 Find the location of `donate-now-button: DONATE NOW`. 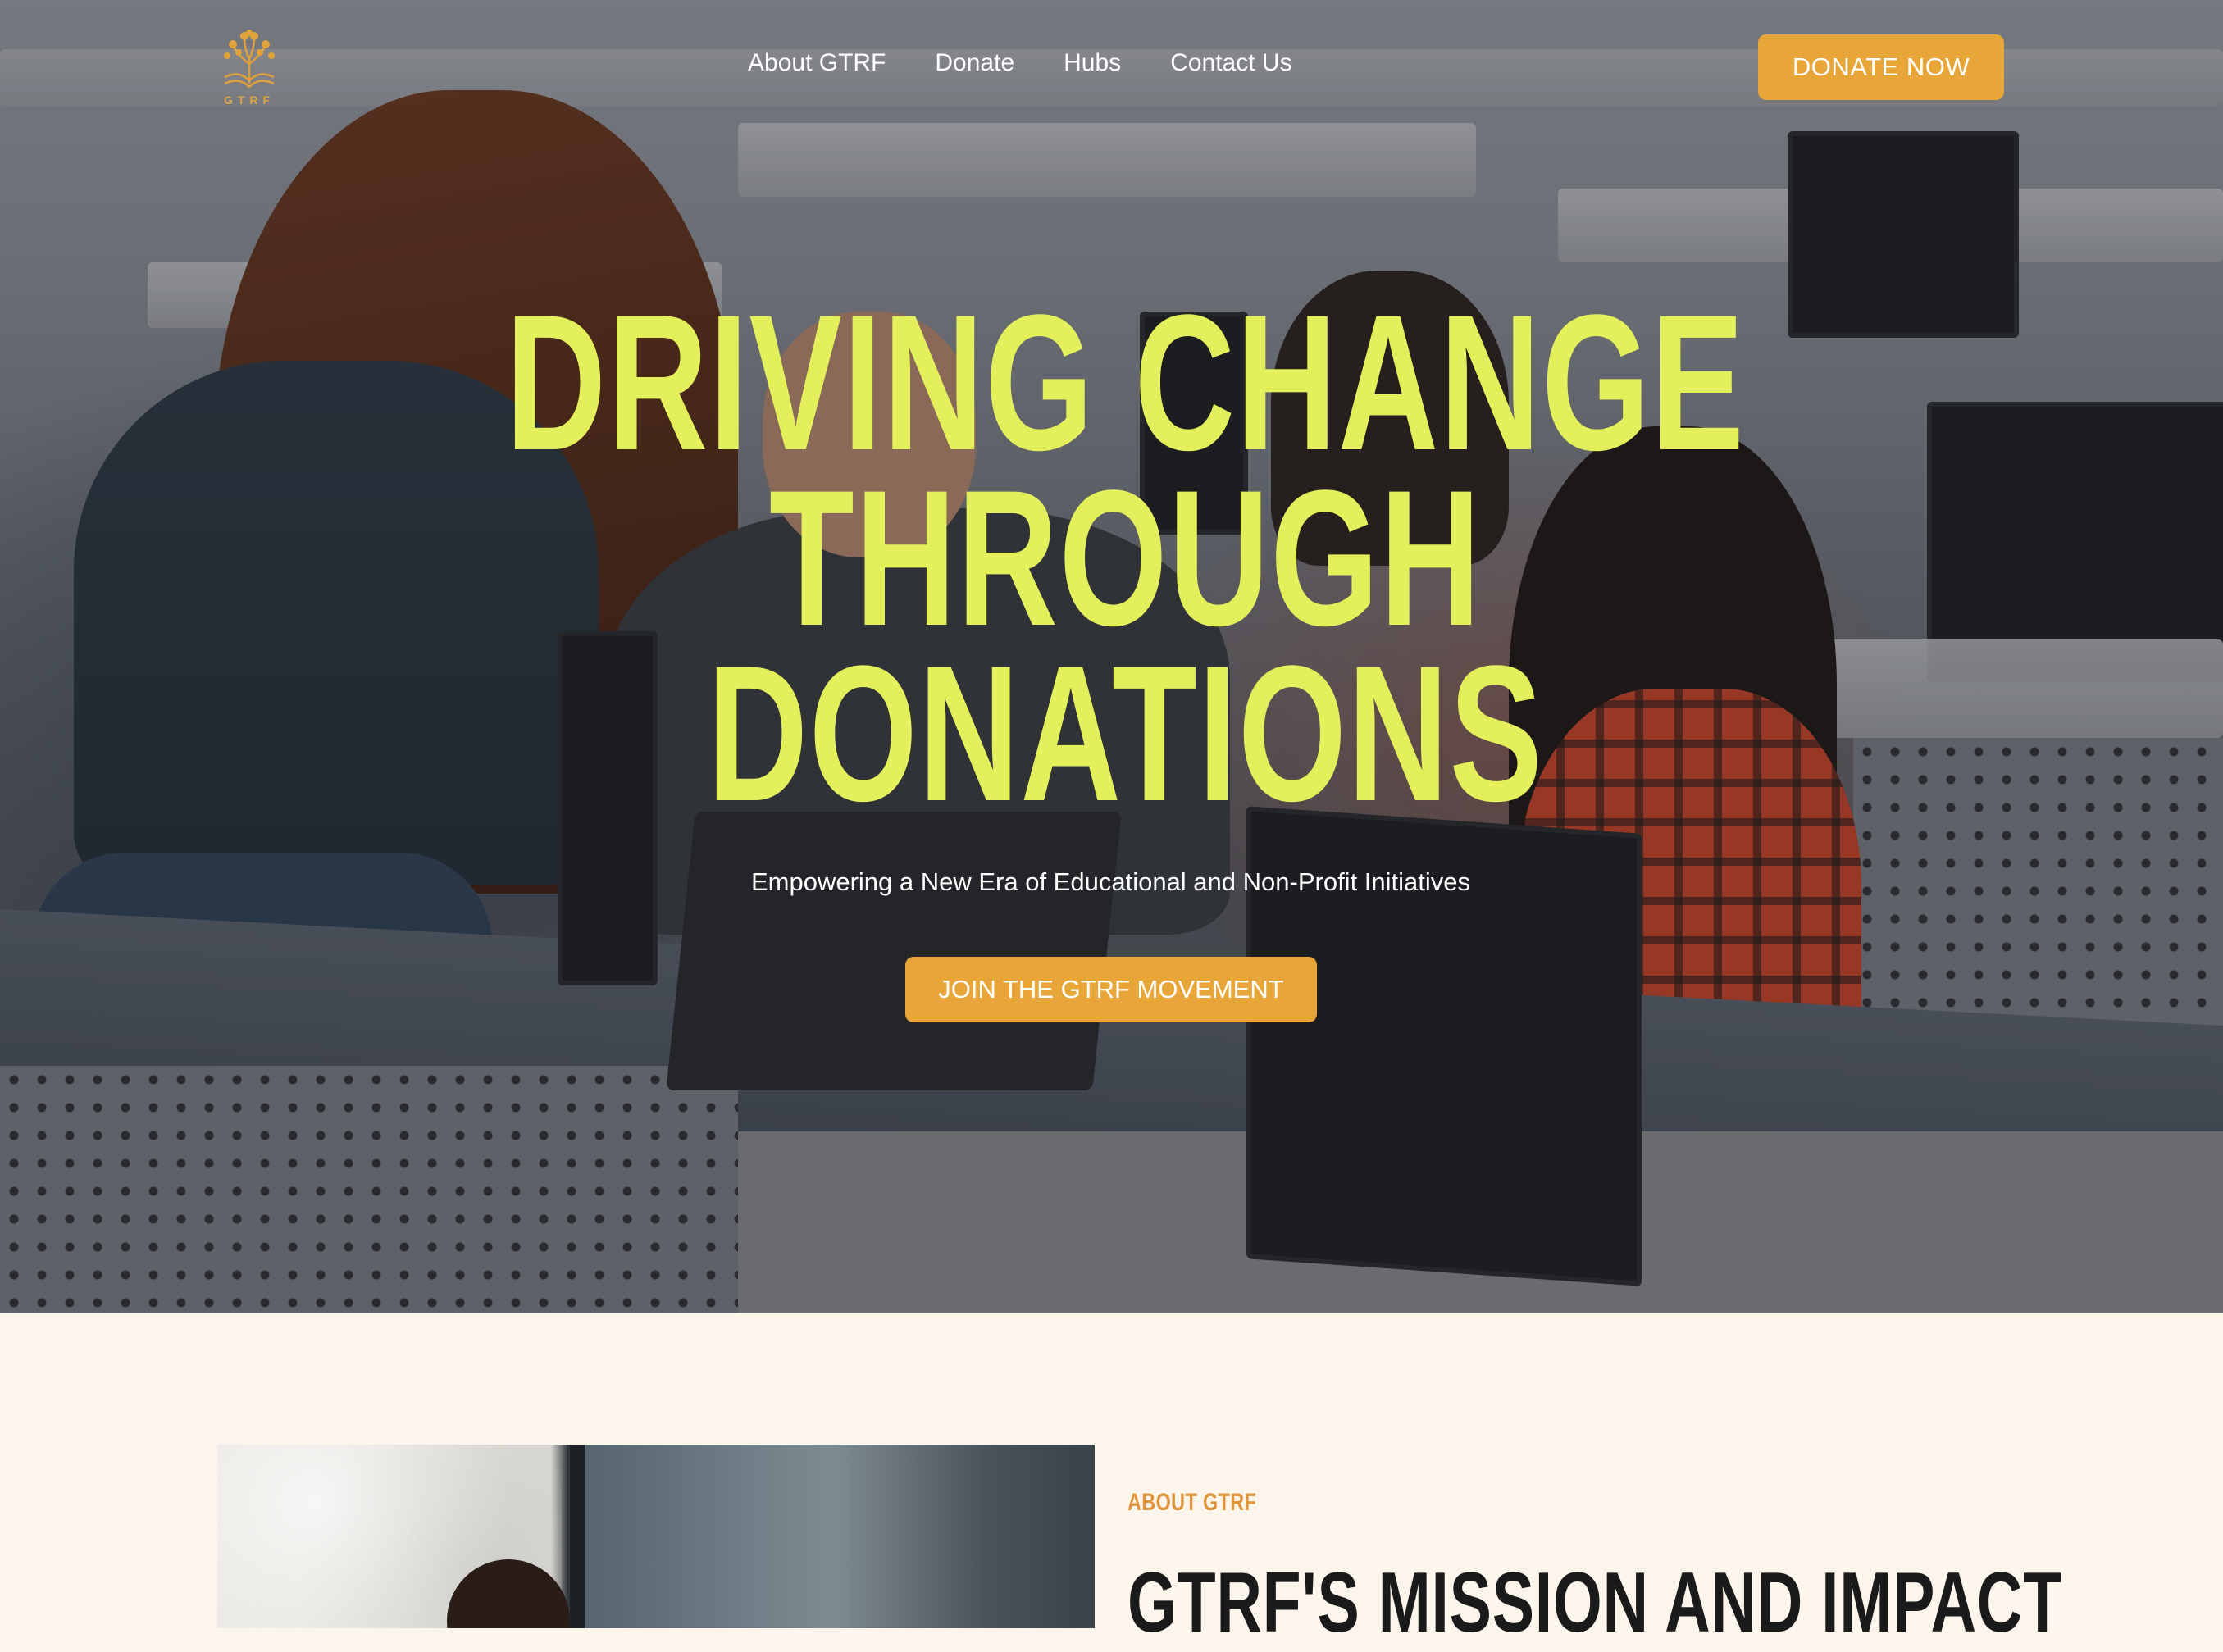

donate-now-button: DONATE NOW is located at coordinates (1881, 67).